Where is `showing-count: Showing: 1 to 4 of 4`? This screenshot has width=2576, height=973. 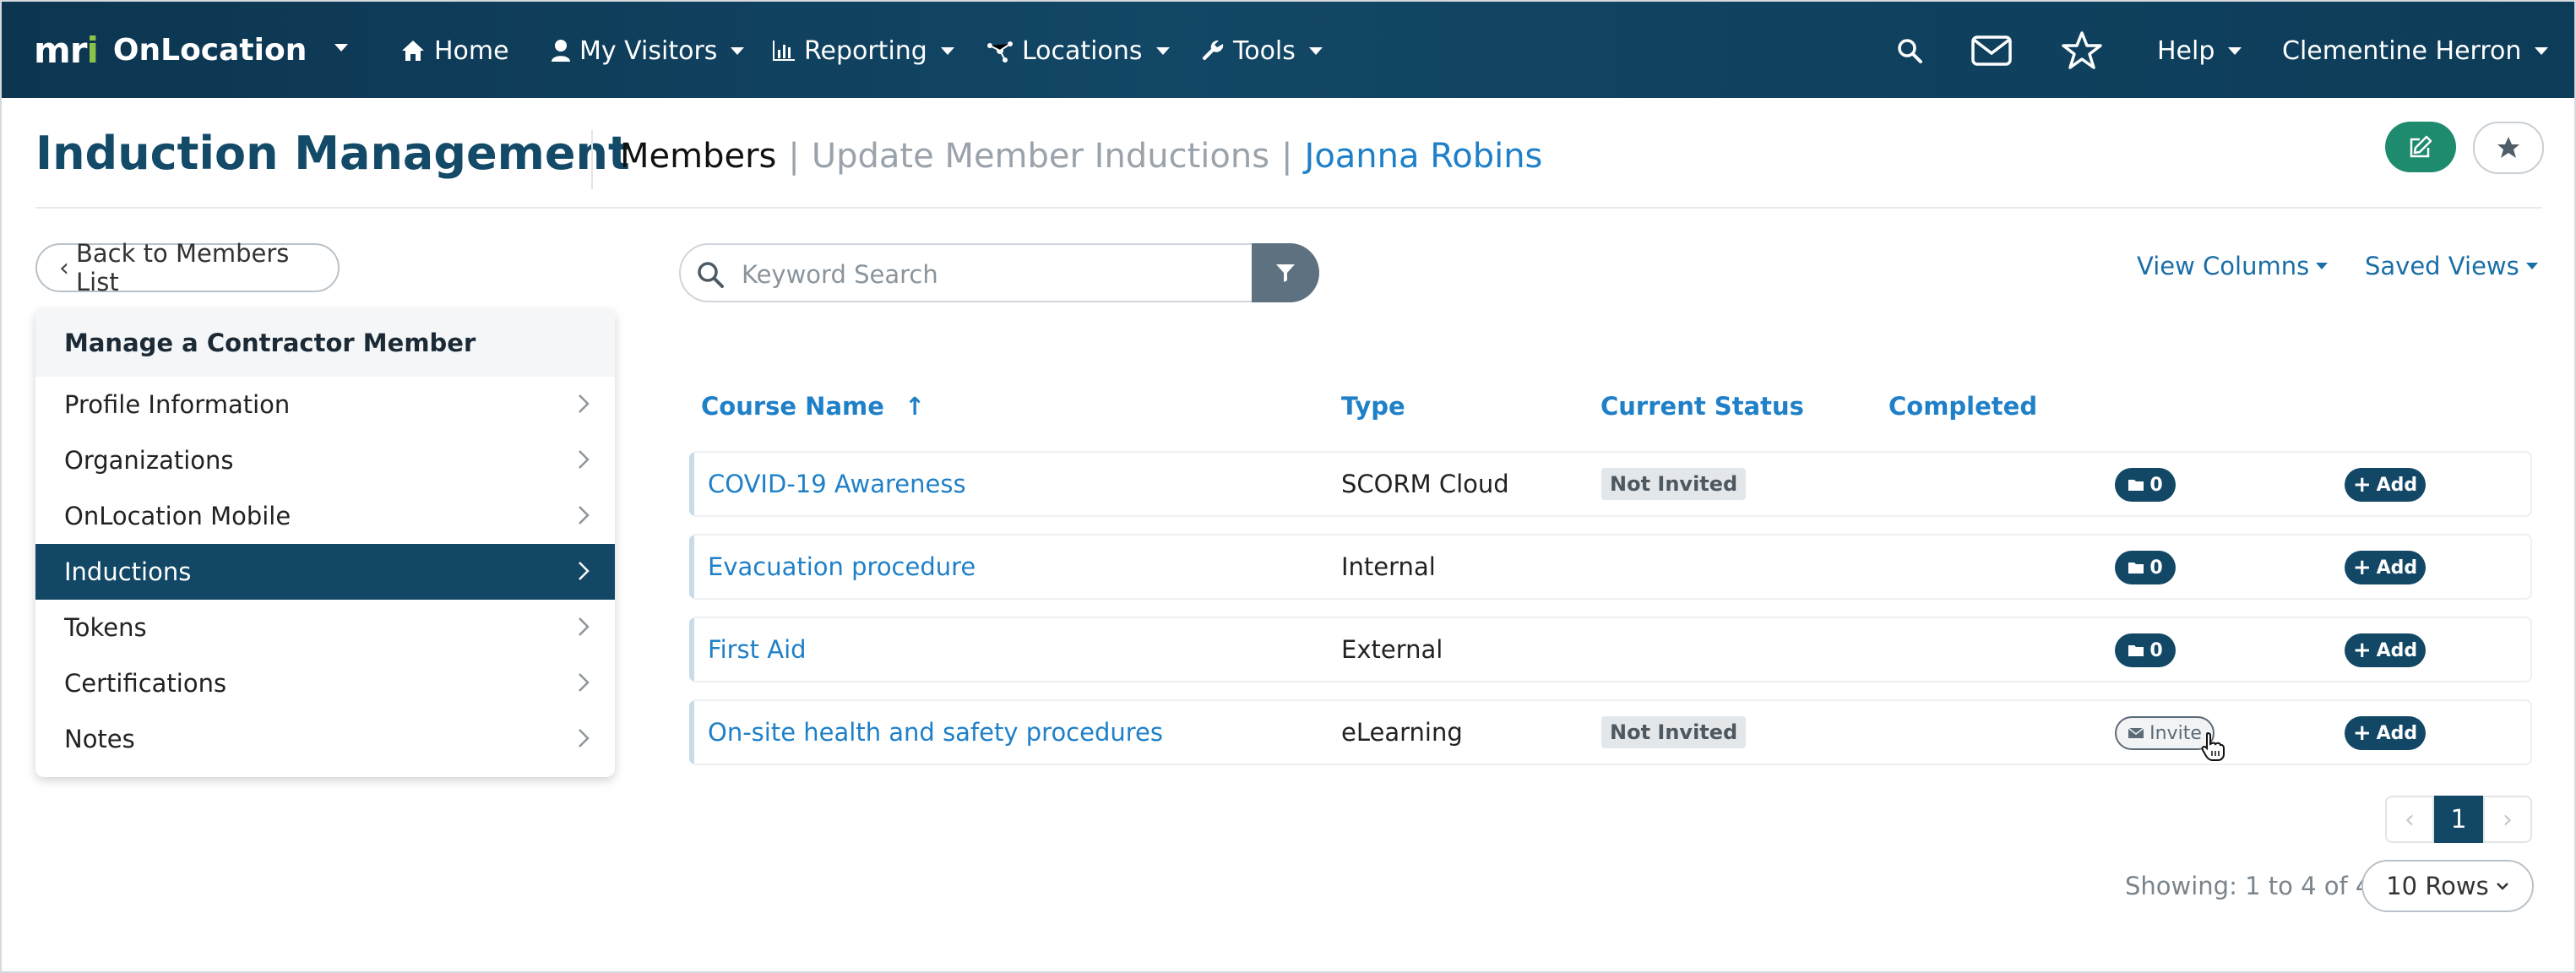
showing-count: Showing: 1 to 4 of 4 is located at coordinates (2248, 886).